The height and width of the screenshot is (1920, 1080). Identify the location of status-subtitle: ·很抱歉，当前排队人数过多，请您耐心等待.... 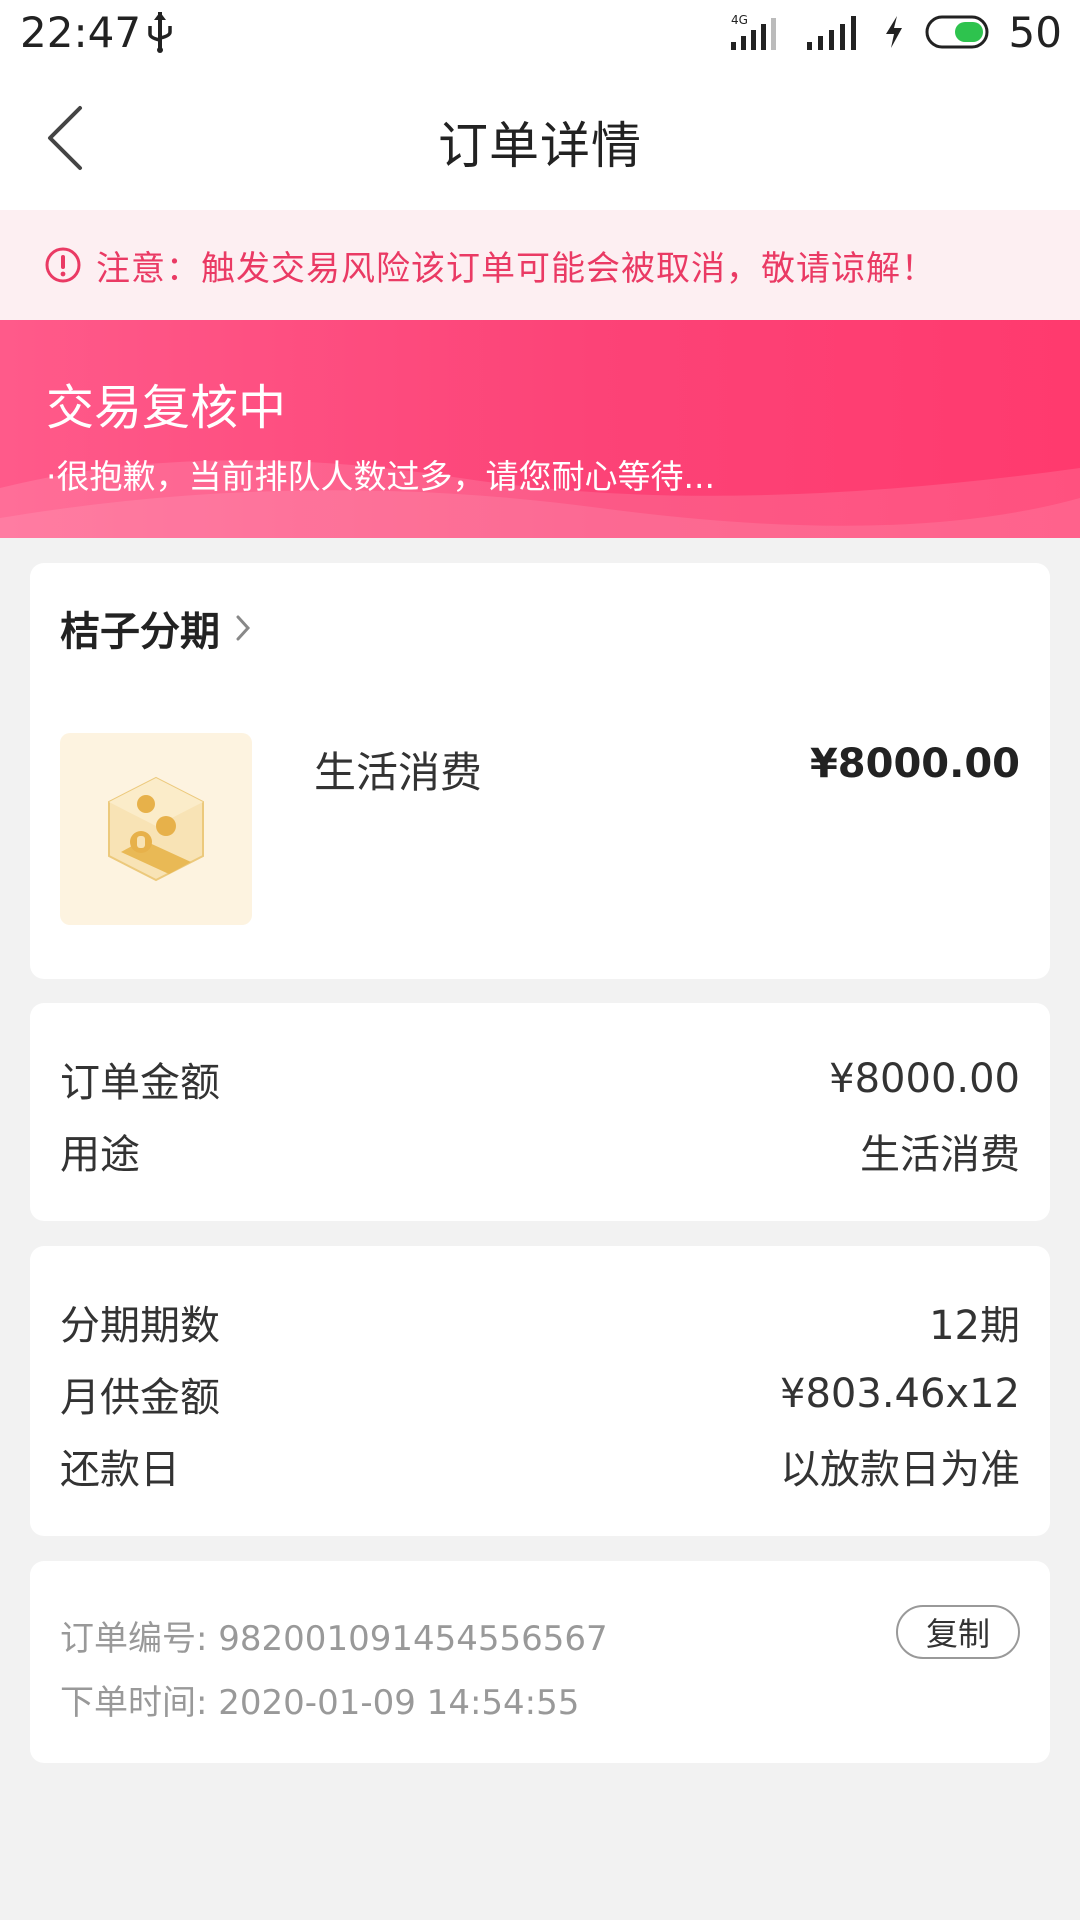
(380, 476).